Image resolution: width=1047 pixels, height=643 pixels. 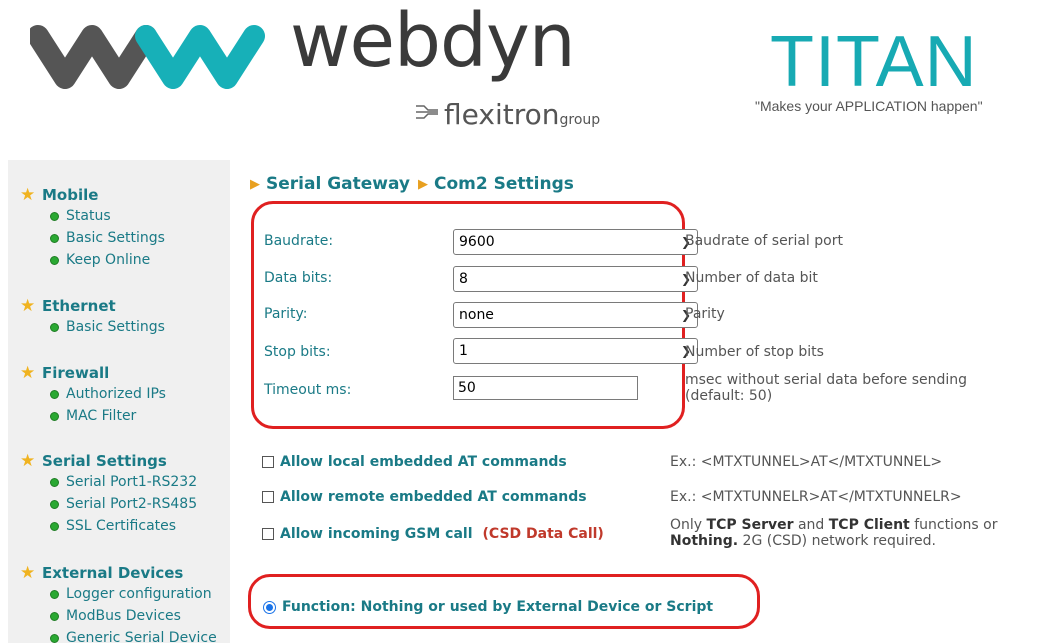 I want to click on sidebar-title-external-devices: ★ External Devices, so click(x=118, y=573).